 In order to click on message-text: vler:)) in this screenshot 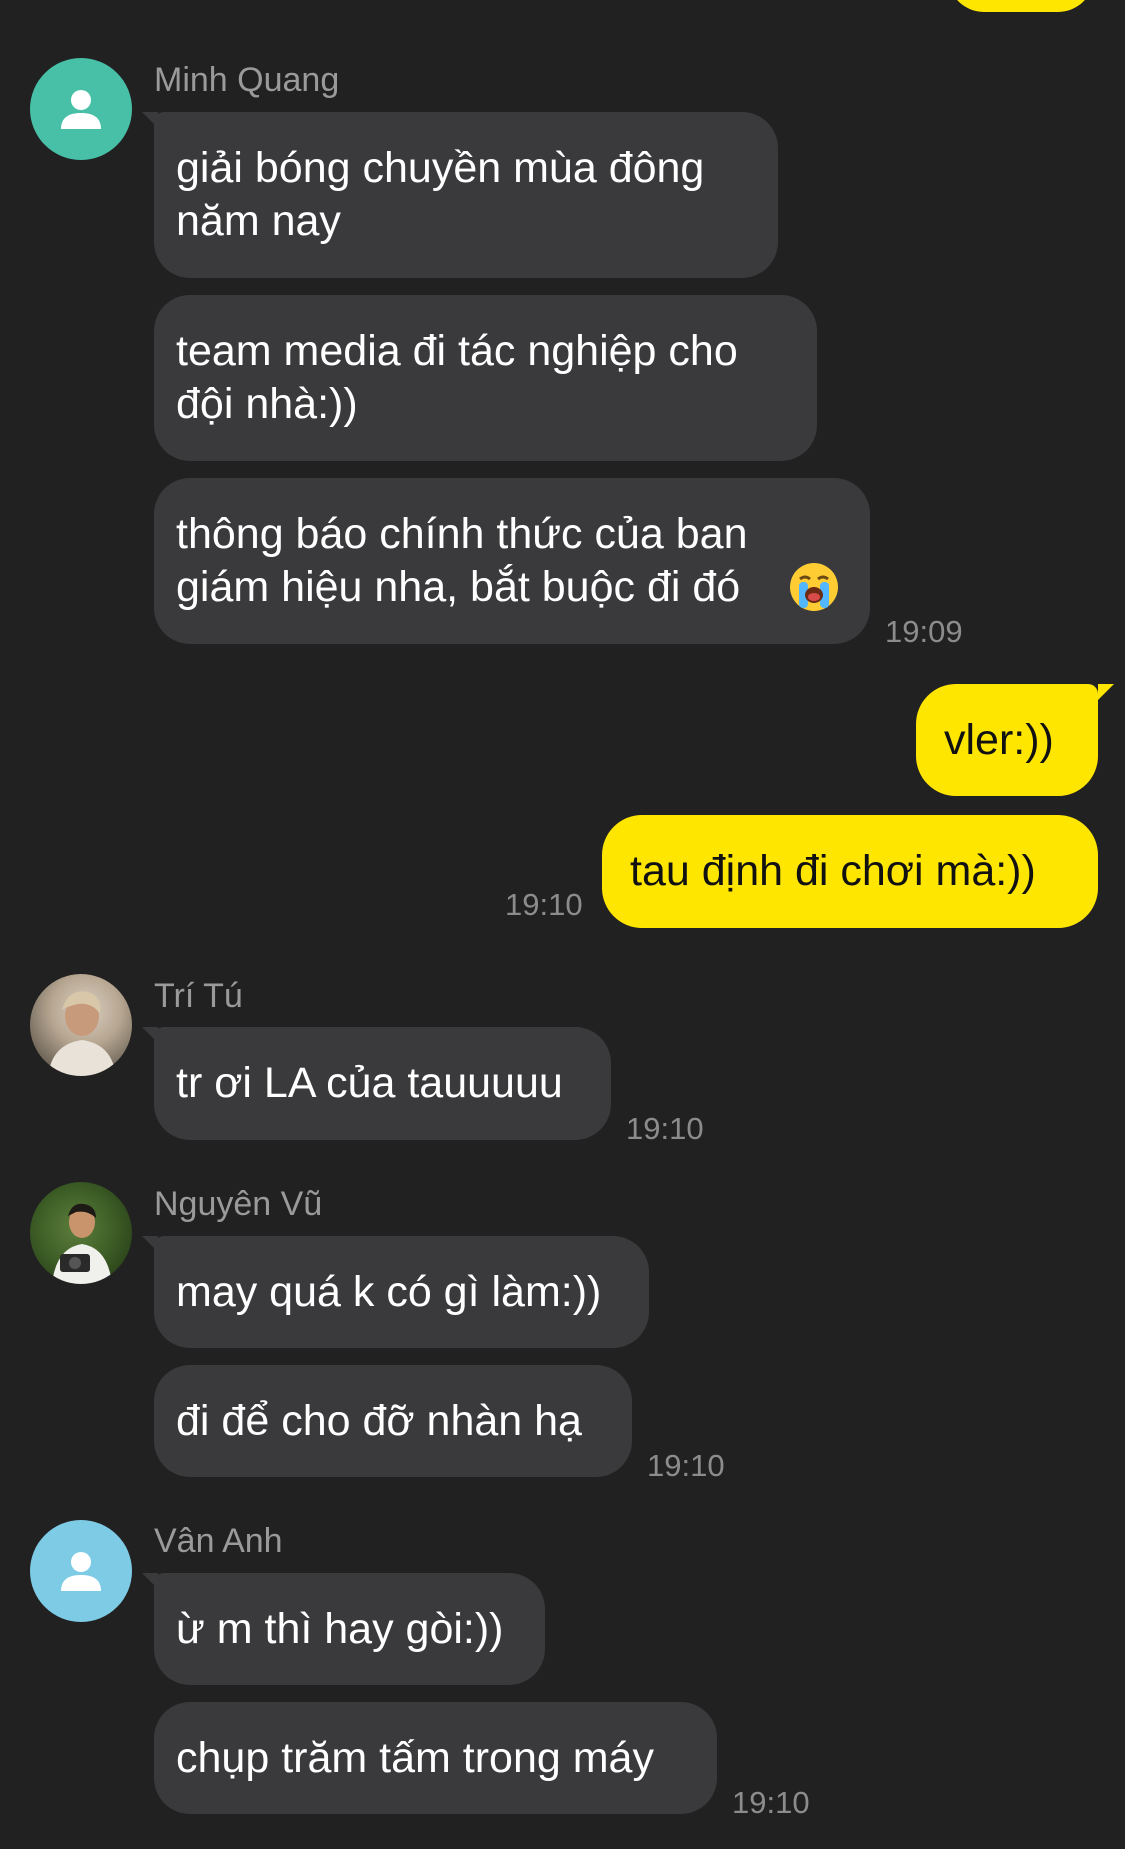, I will do `click(999, 739)`.